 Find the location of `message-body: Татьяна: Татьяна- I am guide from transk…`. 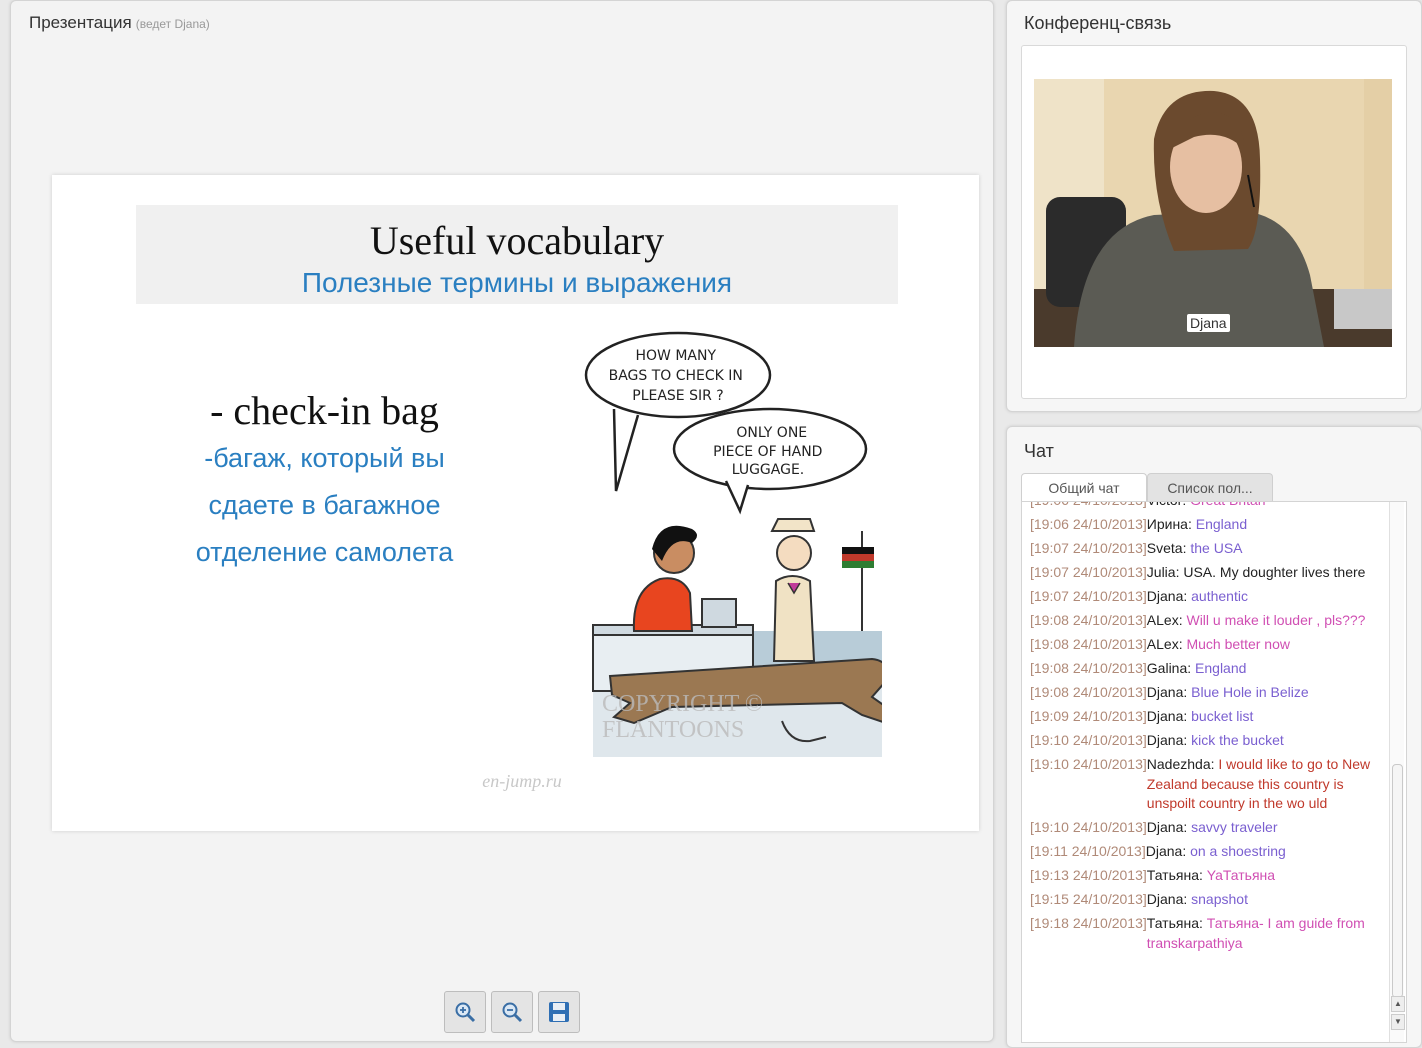

message-body: Татьяна: Татьяна- I am guide from transk… is located at coordinates (1266, 933).